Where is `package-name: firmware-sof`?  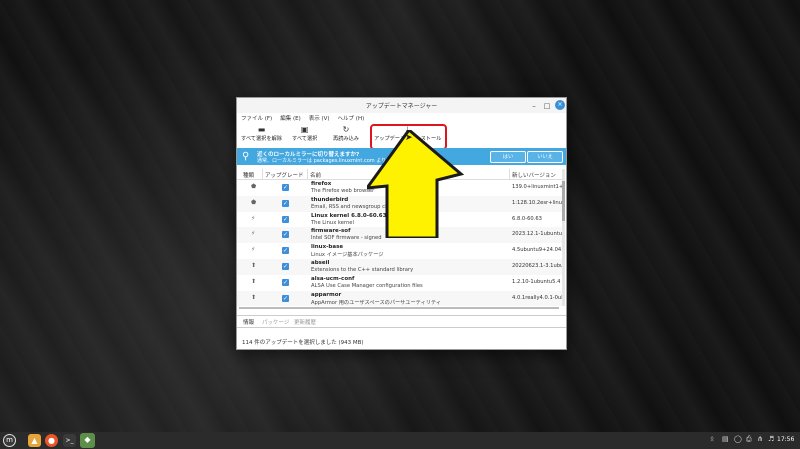
package-name: firmware-sof is located at coordinates (331, 231).